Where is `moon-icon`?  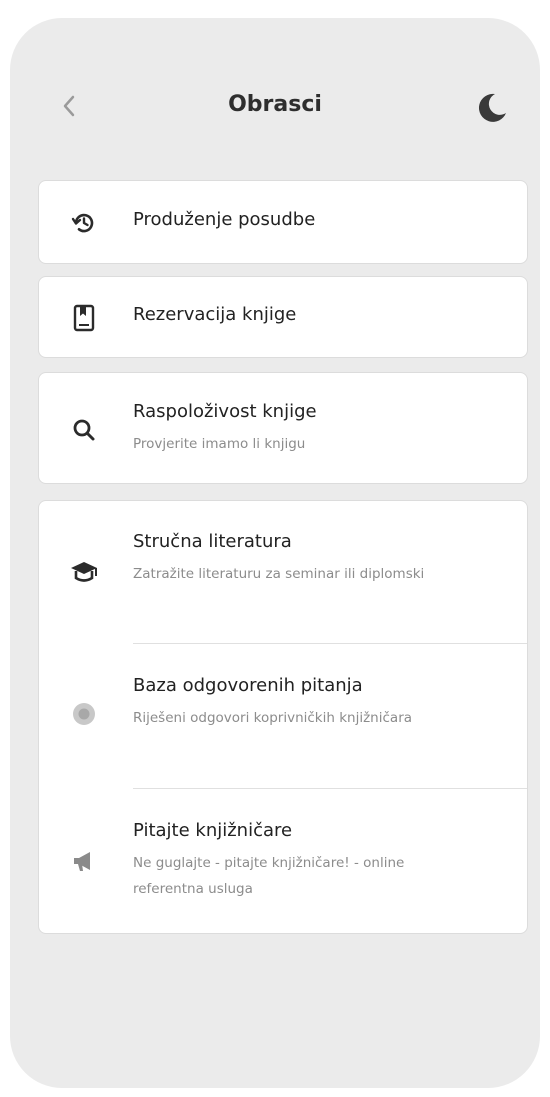 moon-icon is located at coordinates (492, 107).